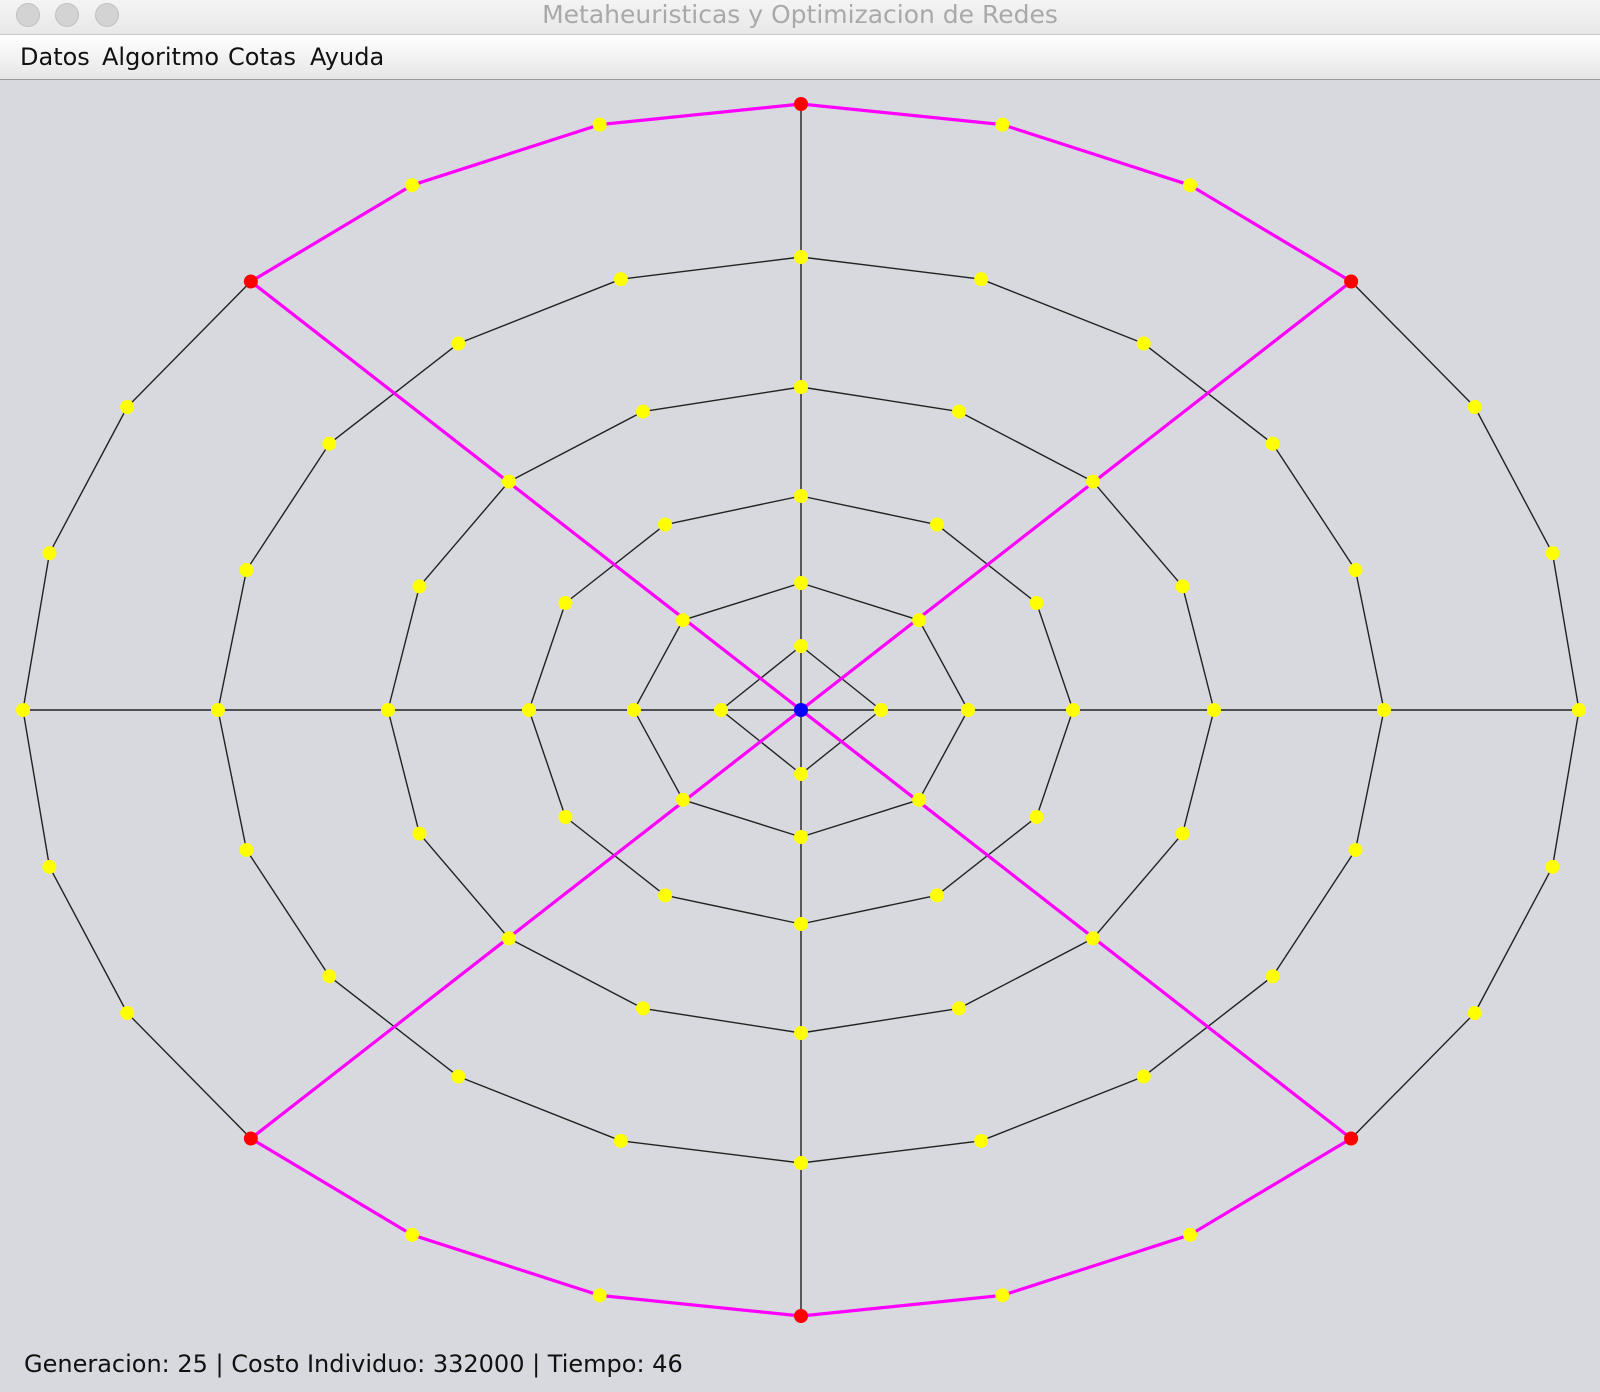  What do you see at coordinates (55, 57) in the screenshot?
I see `menu-datos: Datos` at bounding box center [55, 57].